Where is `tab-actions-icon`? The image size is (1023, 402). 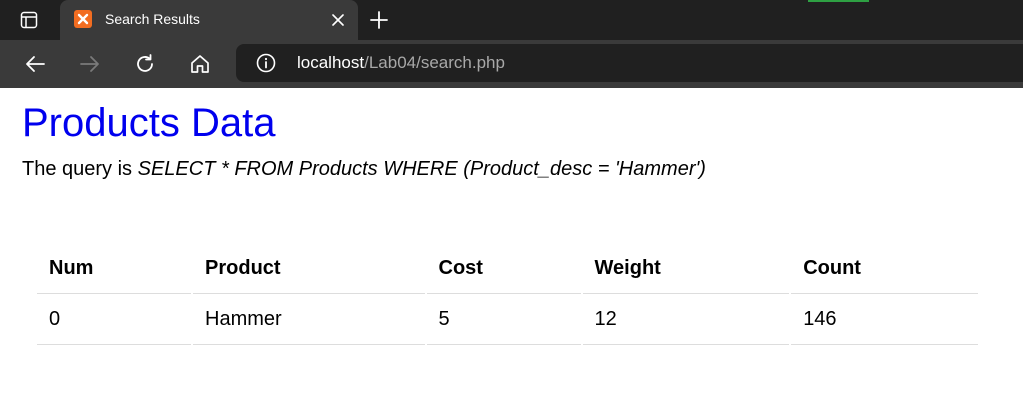 tab-actions-icon is located at coordinates (29, 20).